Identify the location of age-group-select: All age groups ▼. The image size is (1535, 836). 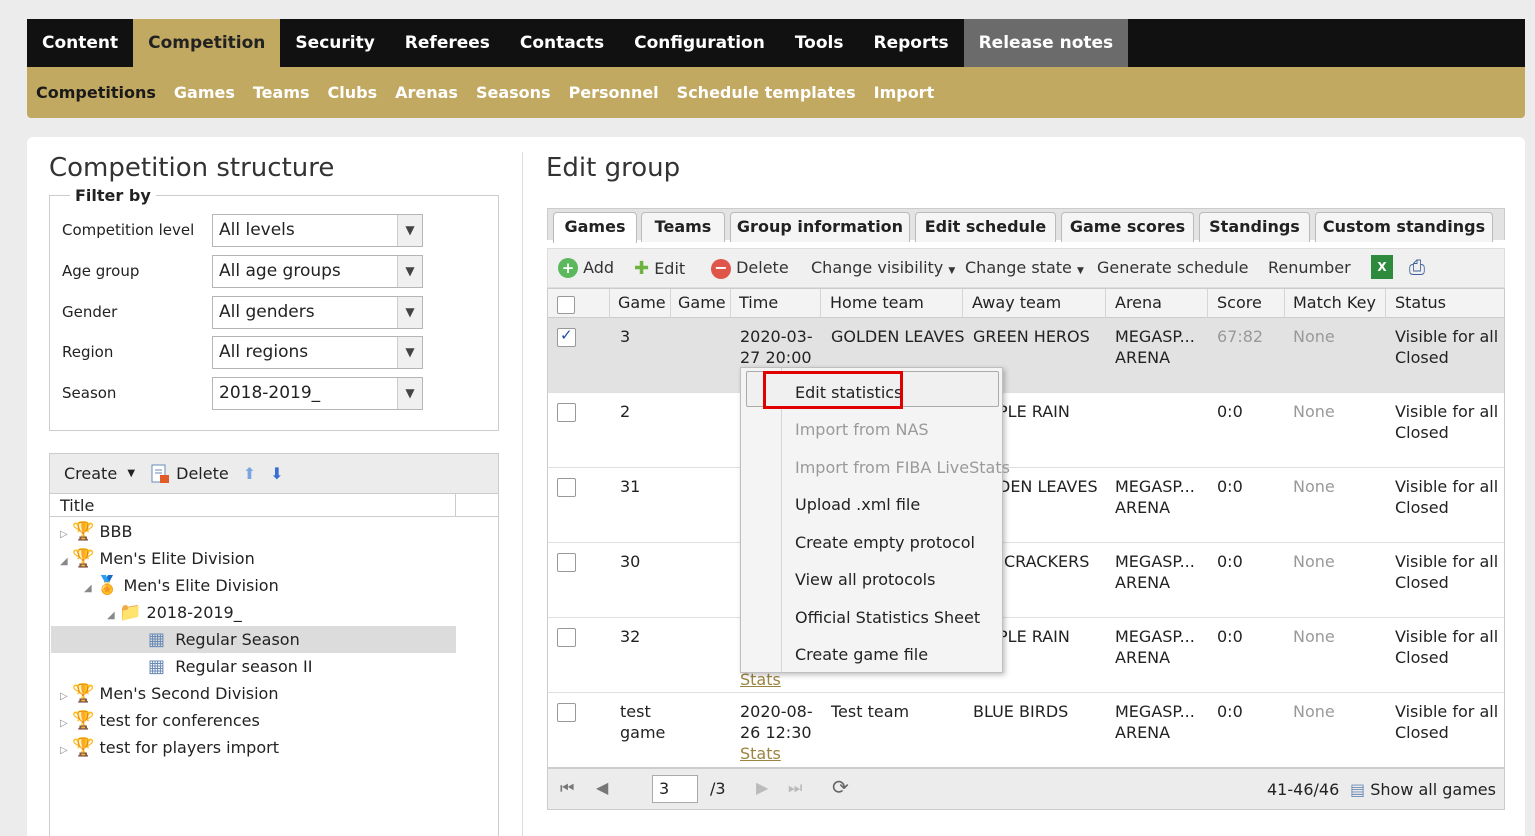
(317, 271).